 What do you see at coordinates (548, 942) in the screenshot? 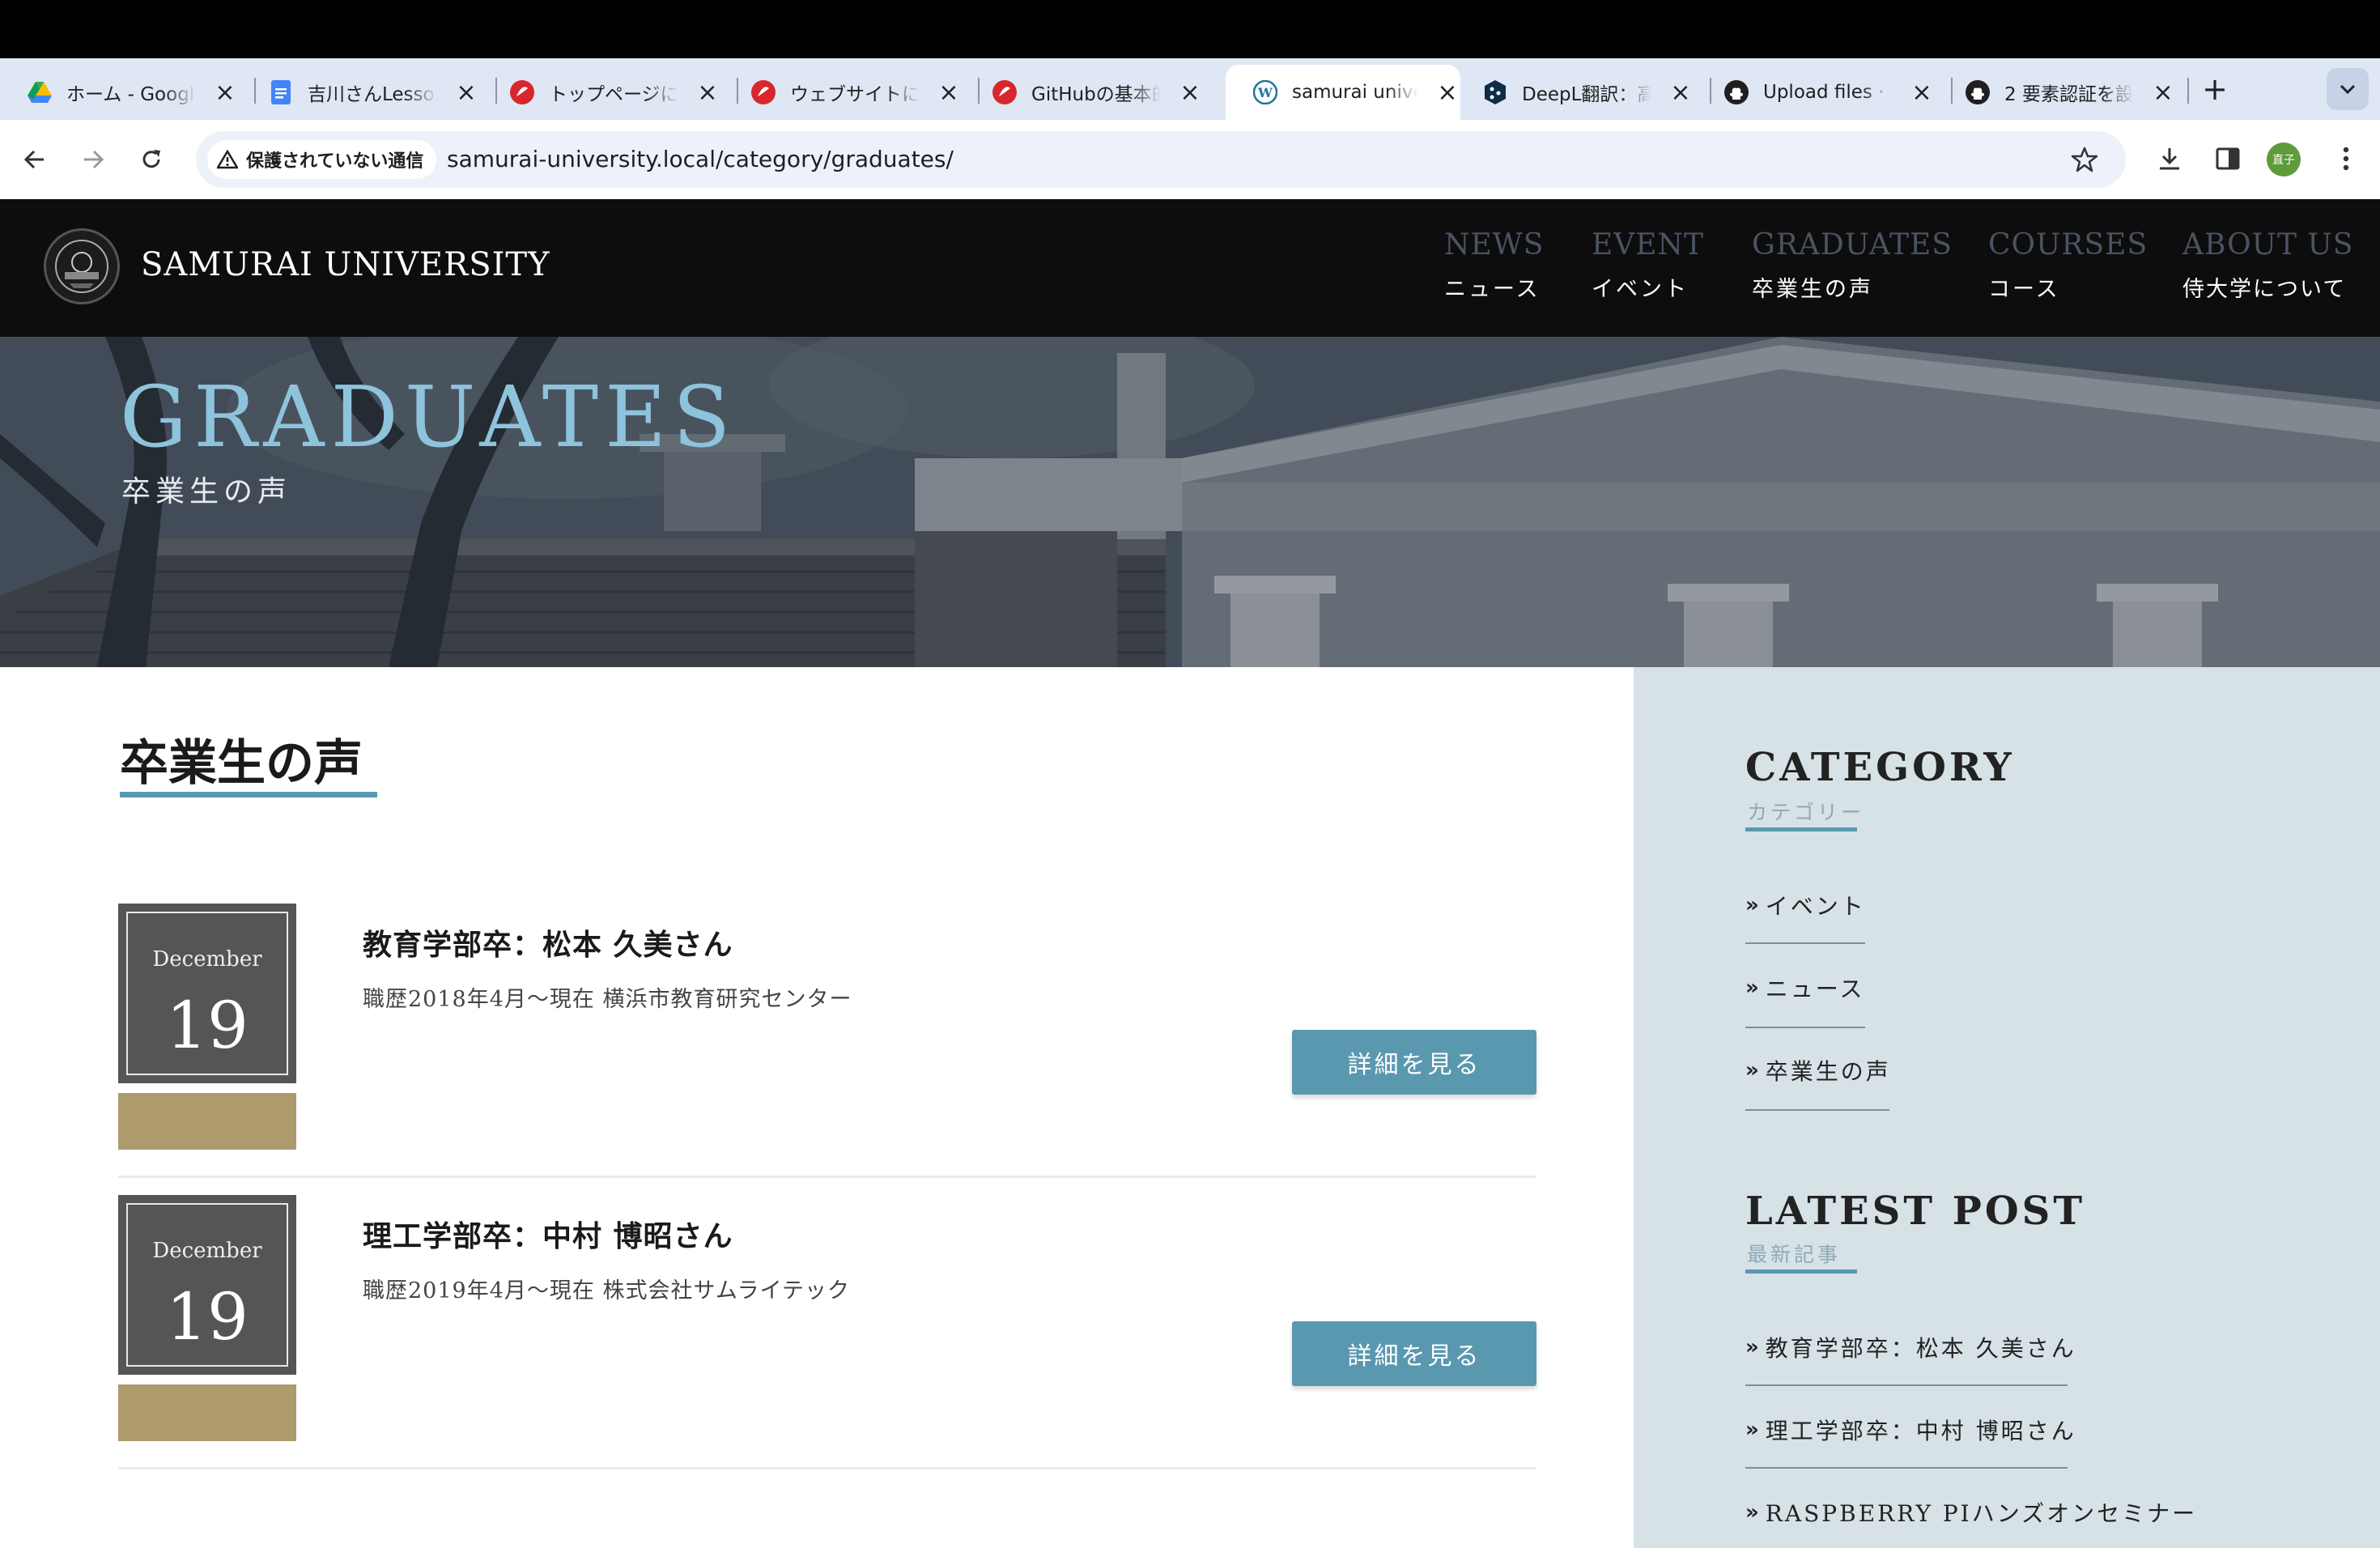
I see `post-title: 教育学部卒：松本 久美さん` at bounding box center [548, 942].